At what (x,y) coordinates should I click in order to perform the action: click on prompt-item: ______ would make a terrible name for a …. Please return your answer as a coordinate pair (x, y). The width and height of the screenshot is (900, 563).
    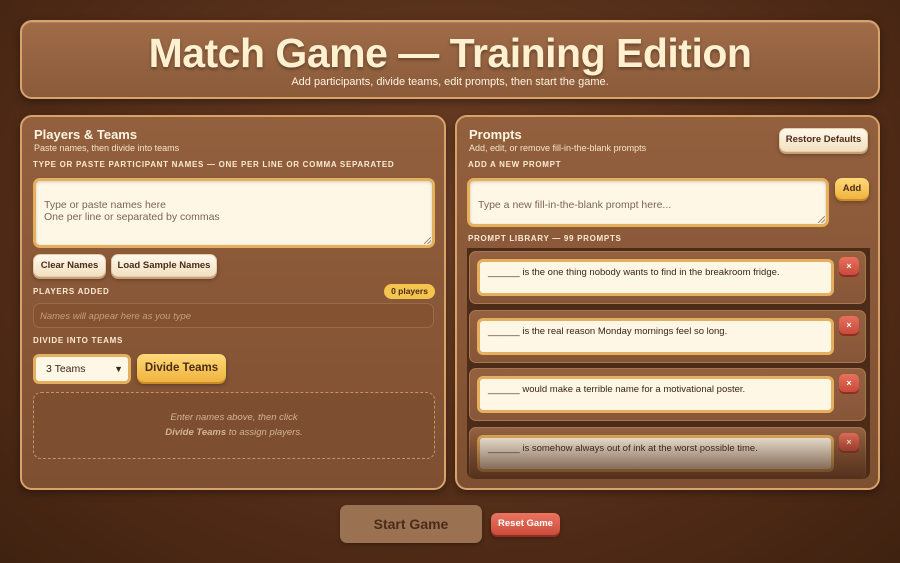
    Looking at the image, I should click on (667, 394).